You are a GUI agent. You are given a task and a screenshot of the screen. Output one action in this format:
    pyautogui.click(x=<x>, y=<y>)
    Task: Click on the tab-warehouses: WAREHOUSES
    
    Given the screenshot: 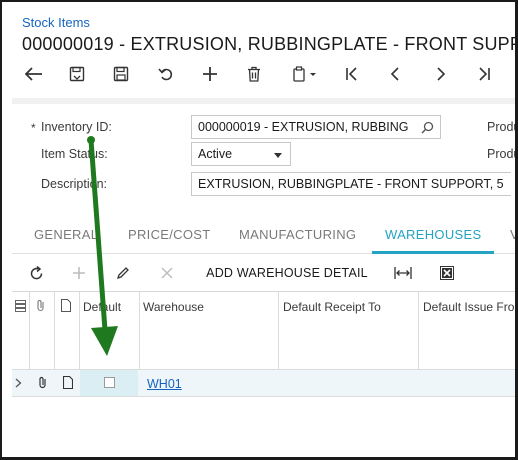 What is the action you would take?
    pyautogui.click(x=433, y=234)
    